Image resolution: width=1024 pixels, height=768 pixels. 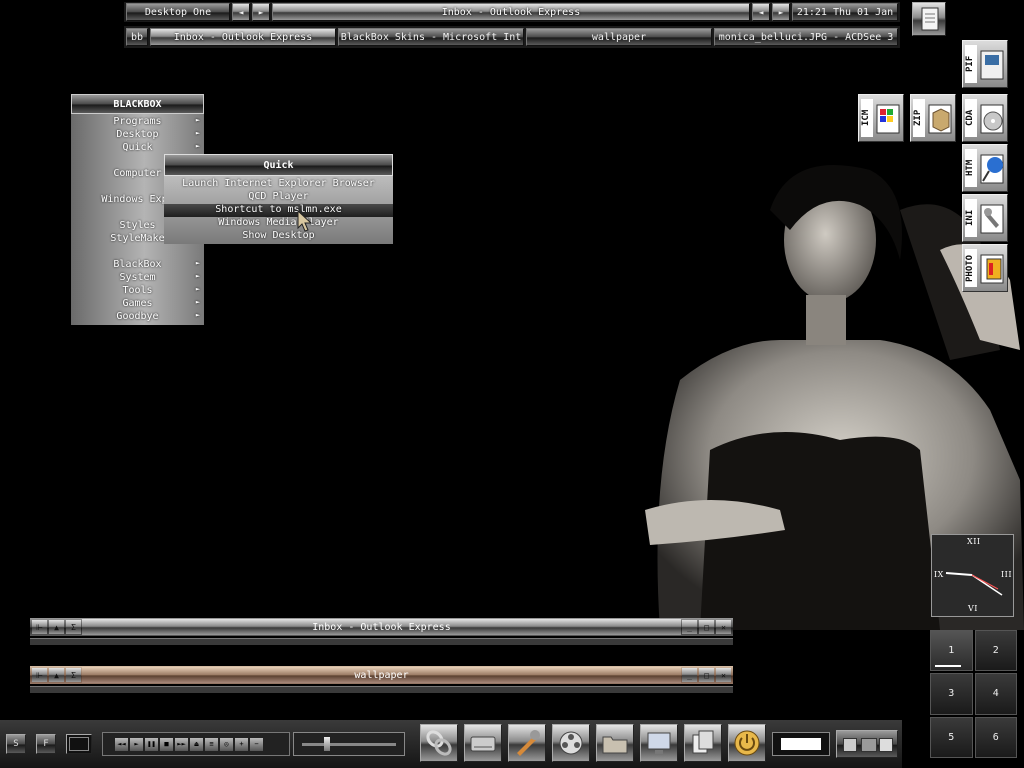 I want to click on quick-item-show-desktop: Show Desktop, so click(x=278, y=236).